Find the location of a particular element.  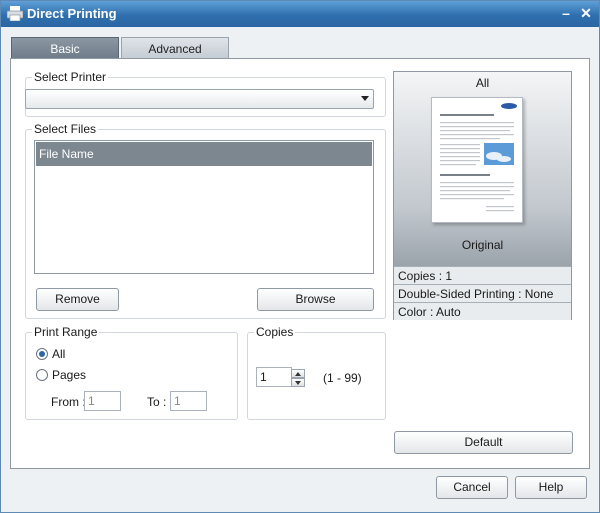

copies-label: Copies is located at coordinates (275, 332).